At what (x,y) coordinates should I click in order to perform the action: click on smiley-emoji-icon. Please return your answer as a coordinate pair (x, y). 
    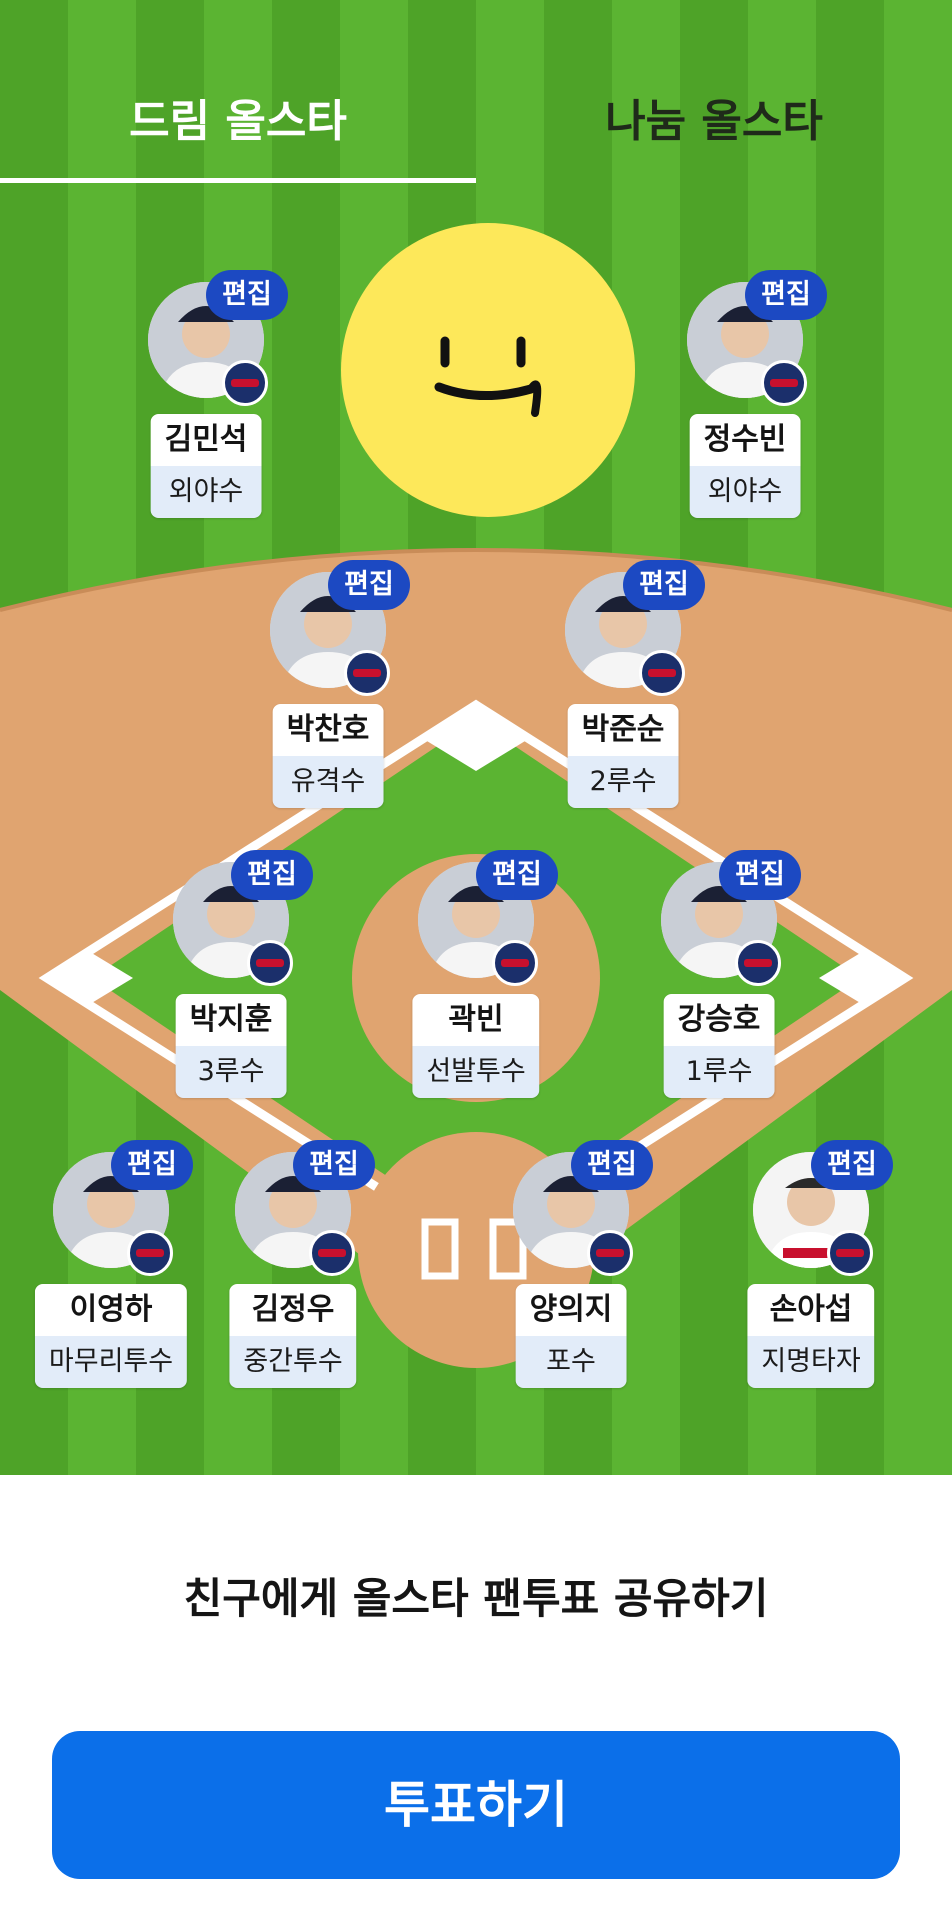
    Looking at the image, I should click on (488, 370).